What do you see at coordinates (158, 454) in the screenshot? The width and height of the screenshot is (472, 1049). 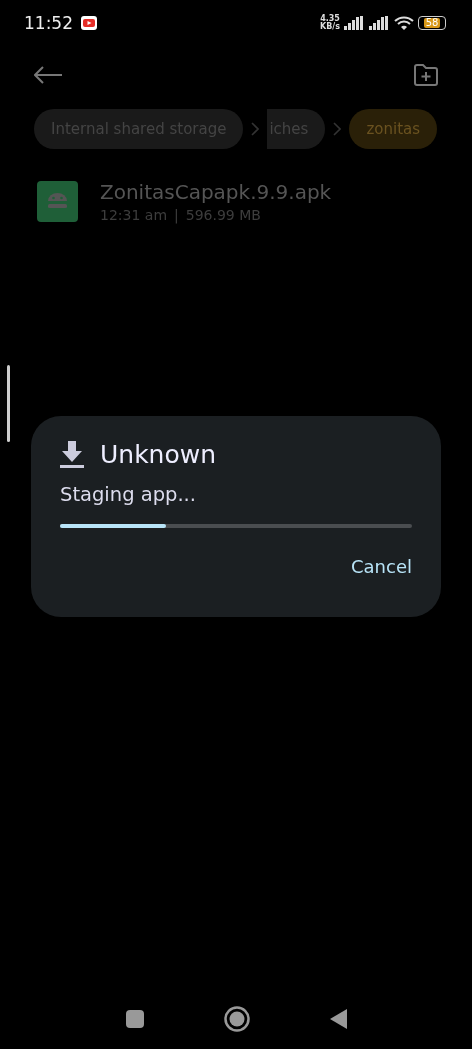 I see `dialog-title: Unknown` at bounding box center [158, 454].